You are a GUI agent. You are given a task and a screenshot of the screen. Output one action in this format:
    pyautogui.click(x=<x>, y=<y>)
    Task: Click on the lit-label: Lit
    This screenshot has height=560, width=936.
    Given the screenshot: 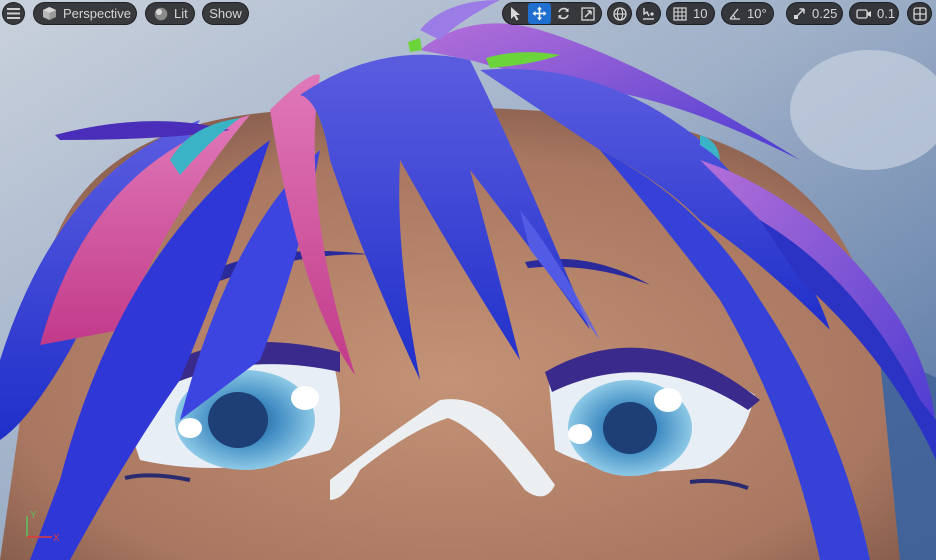 What is the action you would take?
    pyautogui.click(x=181, y=13)
    